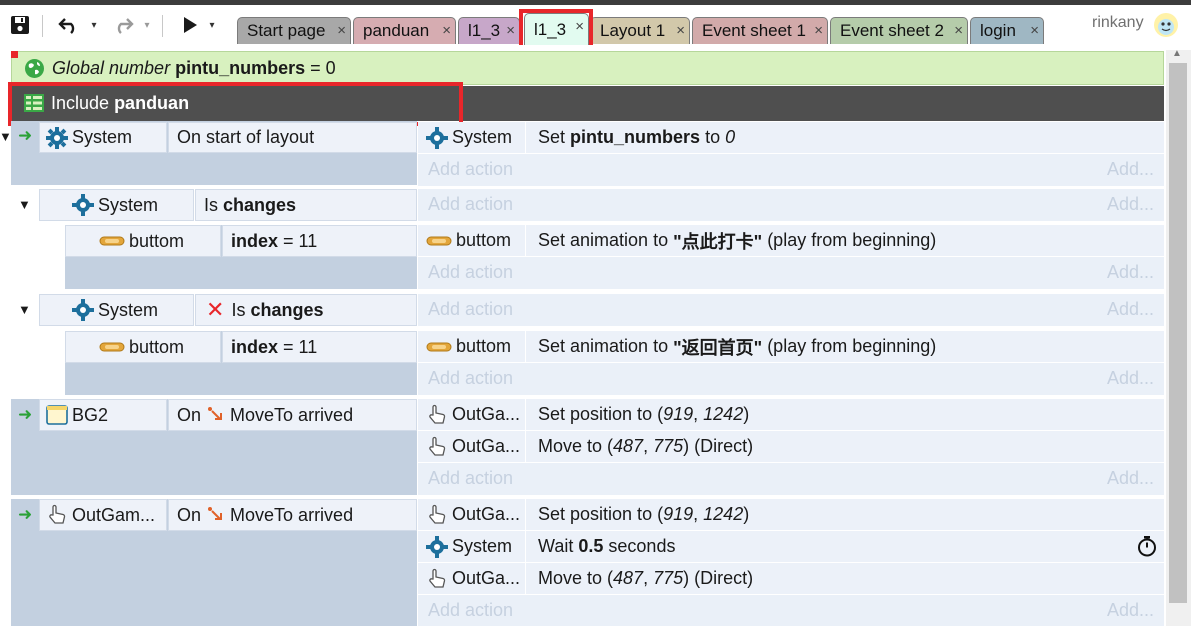 This screenshot has width=1191, height=626. Describe the element at coordinates (791, 547) in the screenshot. I see `action-row: System Wait 0.5 seconds` at that location.